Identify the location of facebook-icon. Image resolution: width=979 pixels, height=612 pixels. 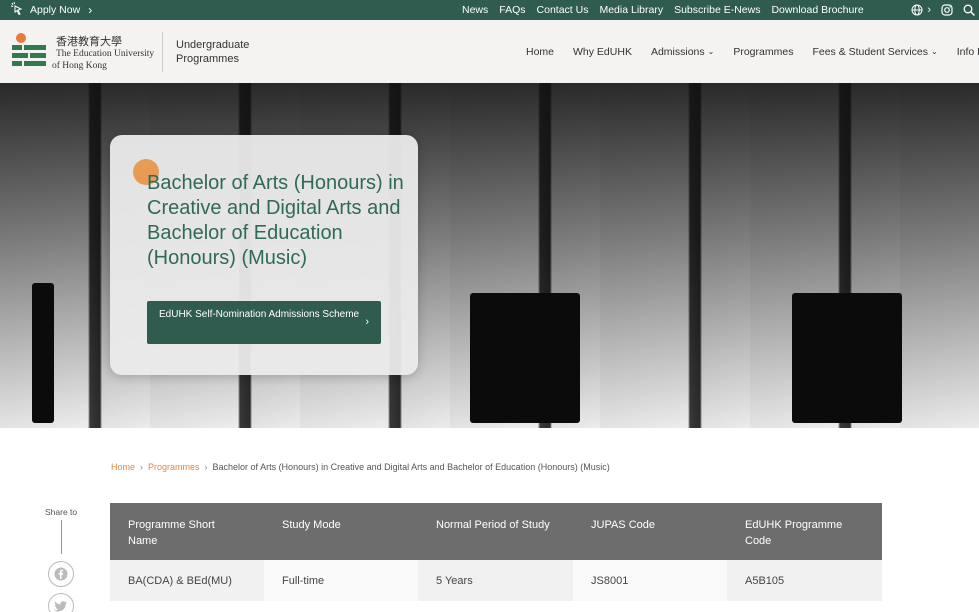
(61, 574).